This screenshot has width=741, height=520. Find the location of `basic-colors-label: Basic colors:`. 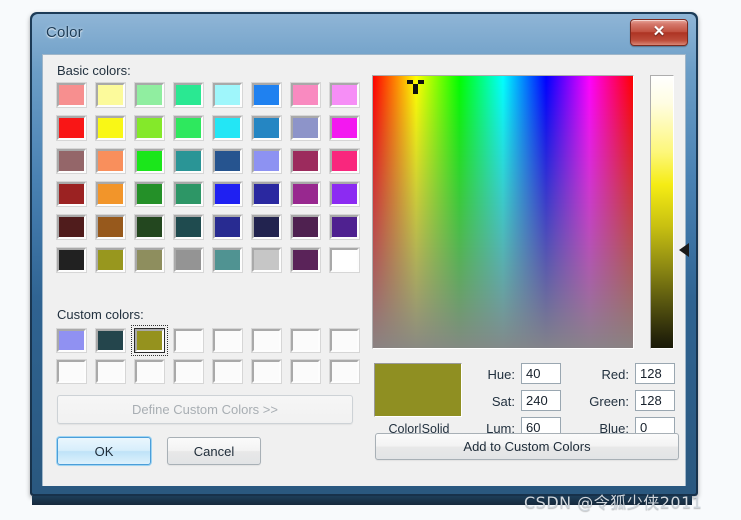

basic-colors-label: Basic colors: is located at coordinates (94, 70).